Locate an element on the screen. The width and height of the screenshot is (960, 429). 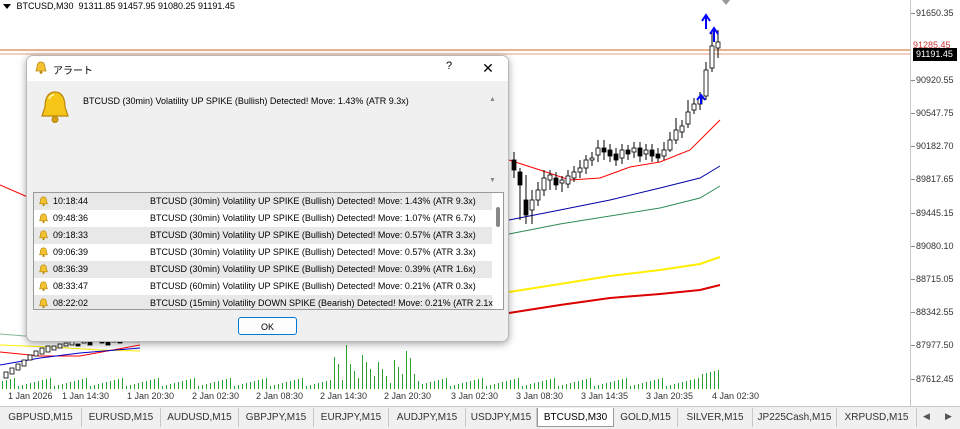
dialog-titlebar: アラート ? ✕ is located at coordinates (267, 68).